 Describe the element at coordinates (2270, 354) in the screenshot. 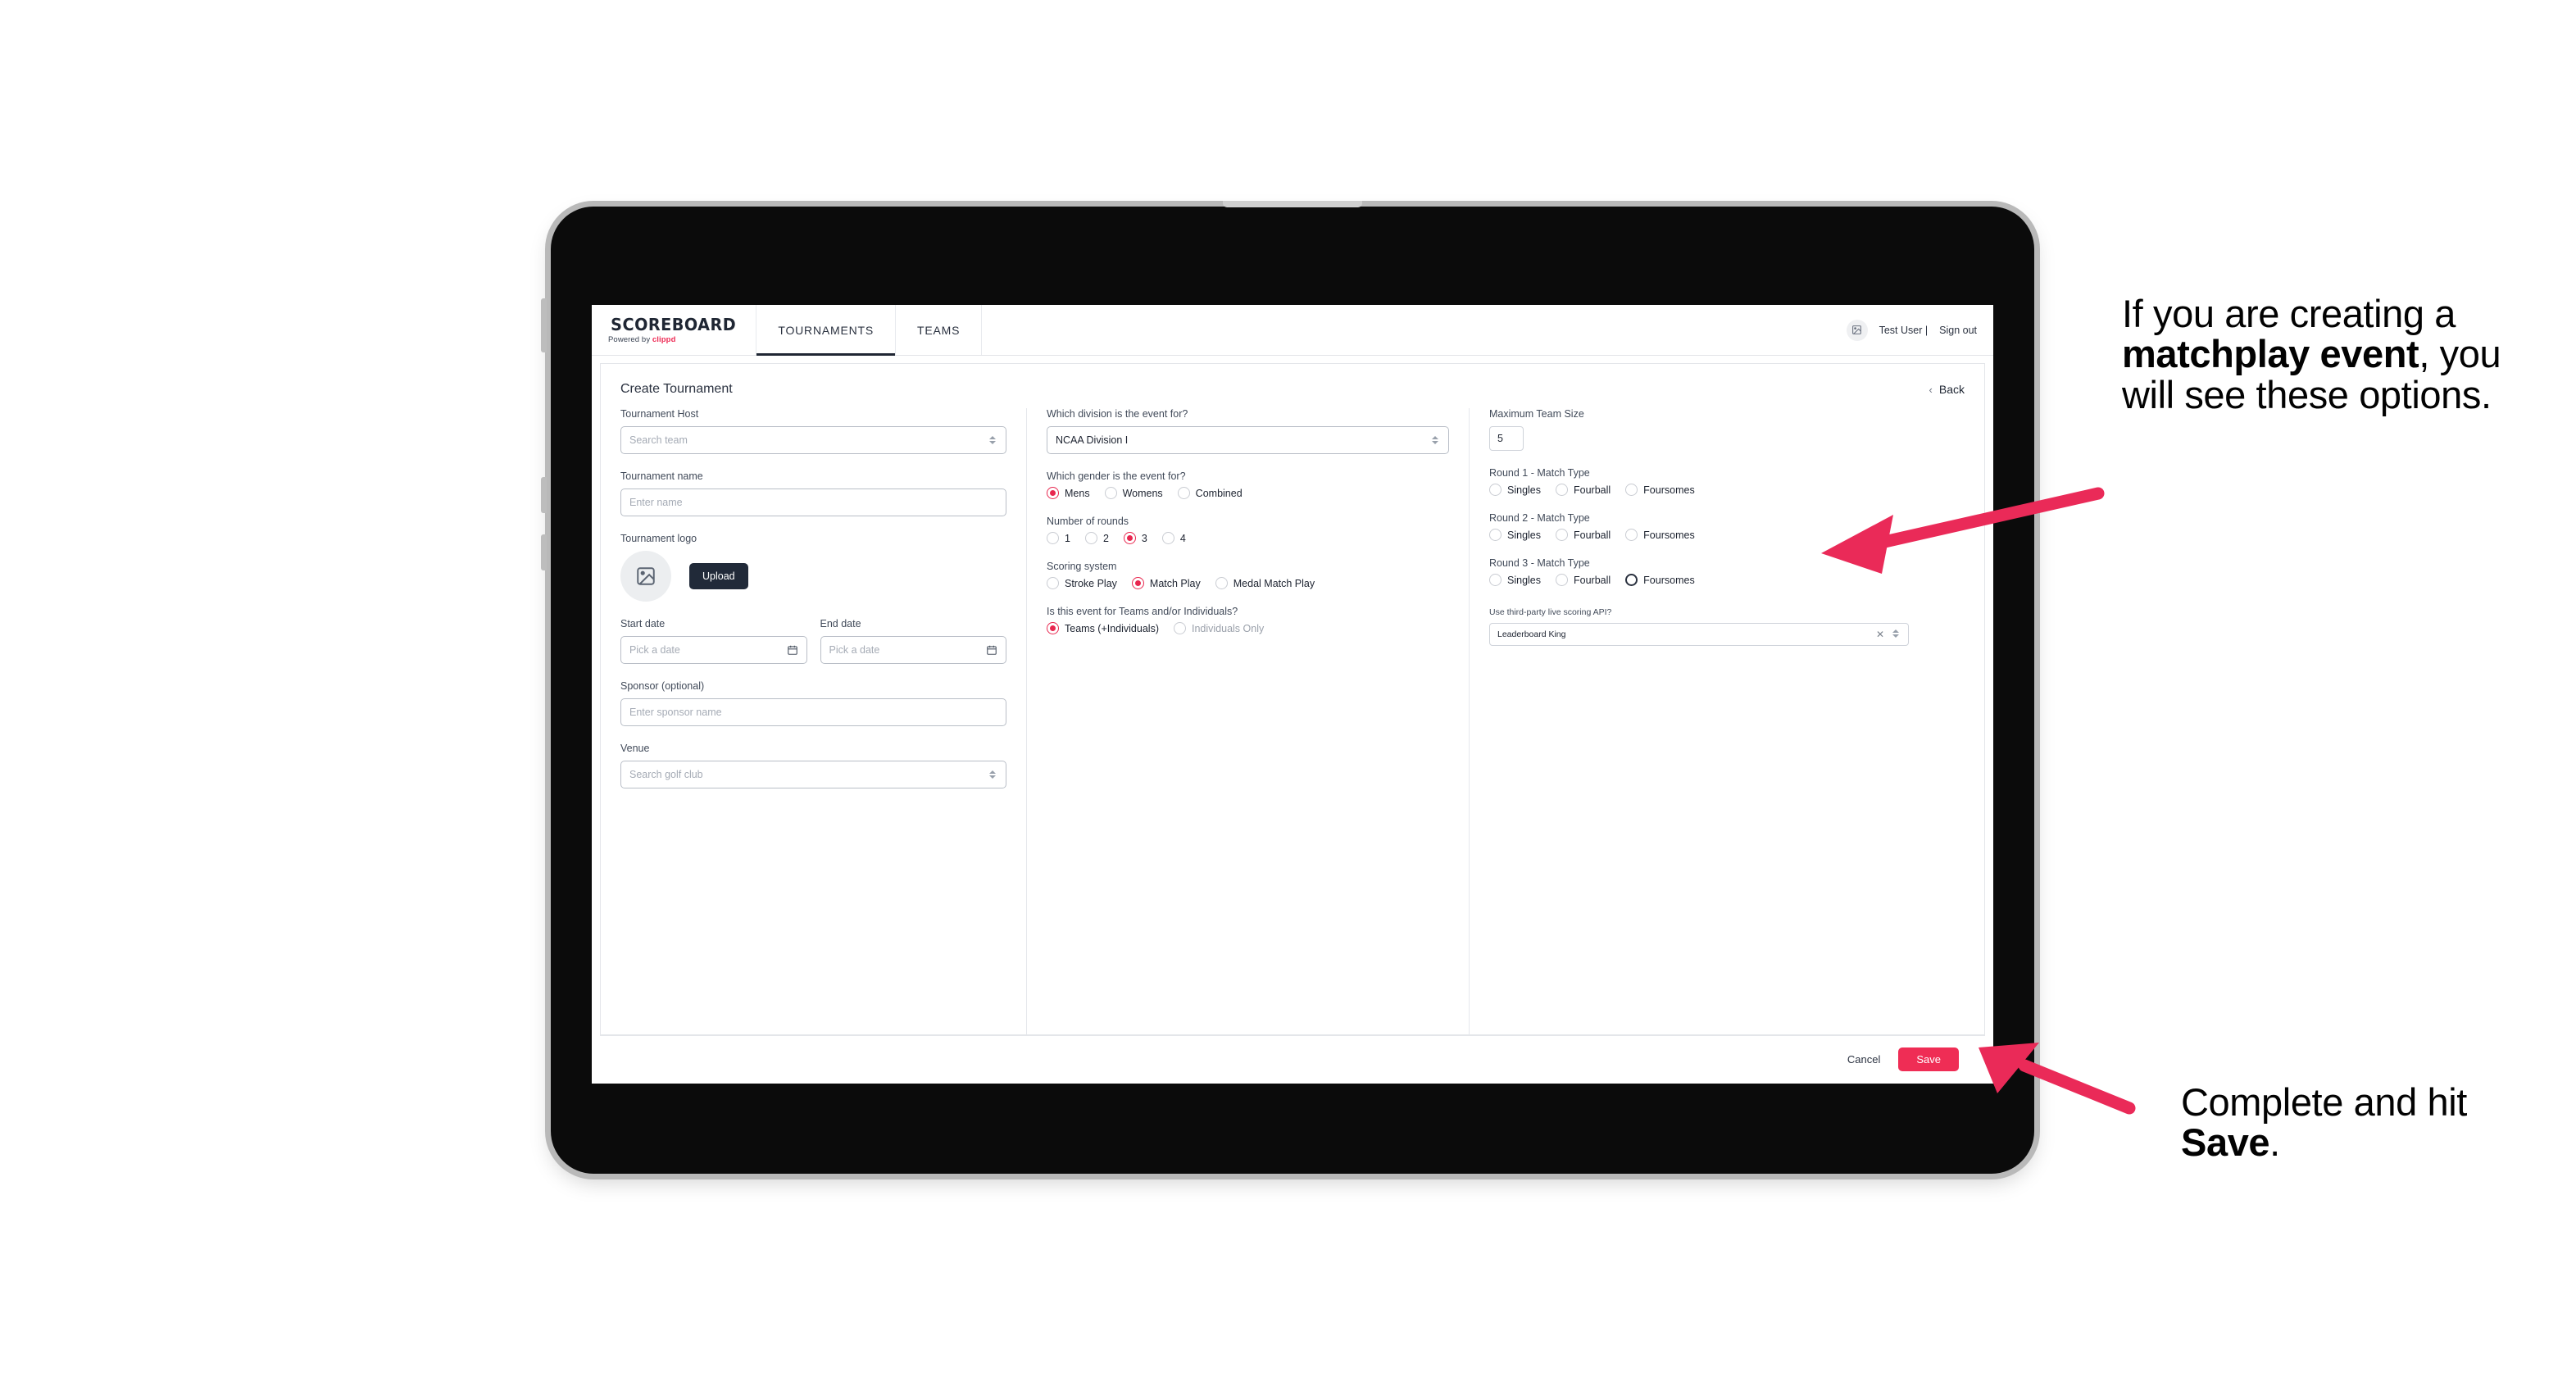

I see `annotation-matchplay-part-2: matchplay event` at that location.